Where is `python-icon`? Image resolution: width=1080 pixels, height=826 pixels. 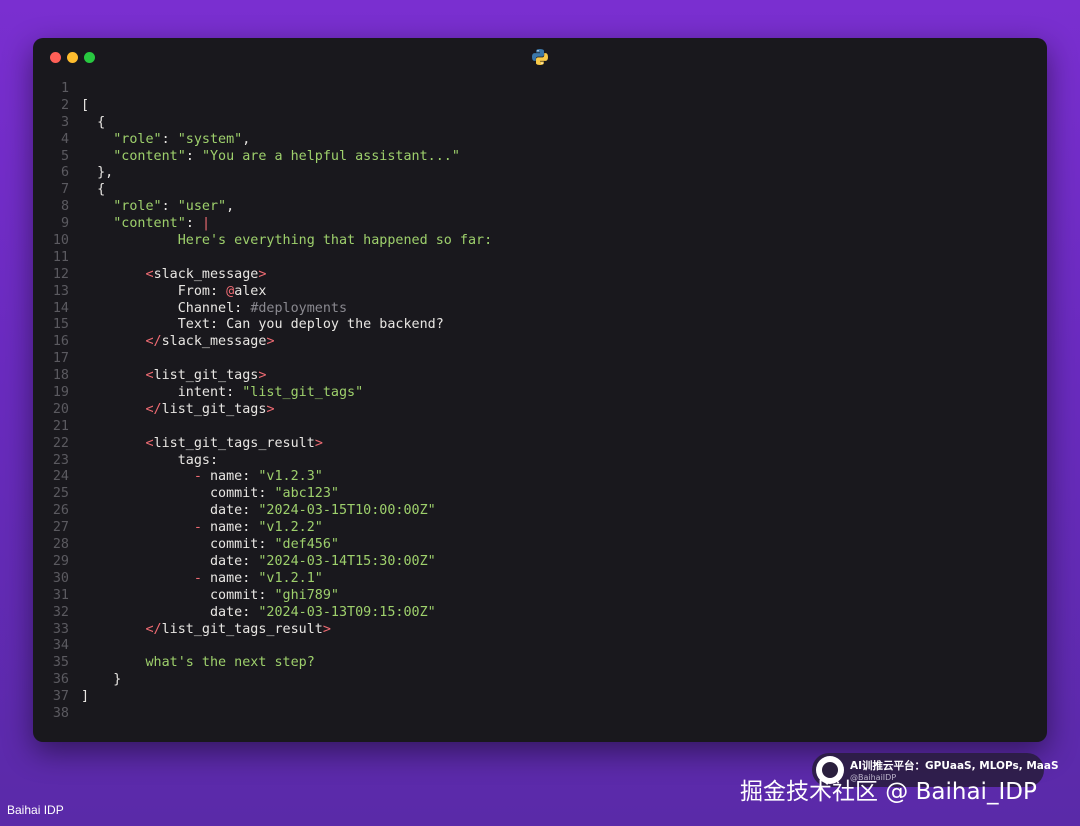 python-icon is located at coordinates (540, 57).